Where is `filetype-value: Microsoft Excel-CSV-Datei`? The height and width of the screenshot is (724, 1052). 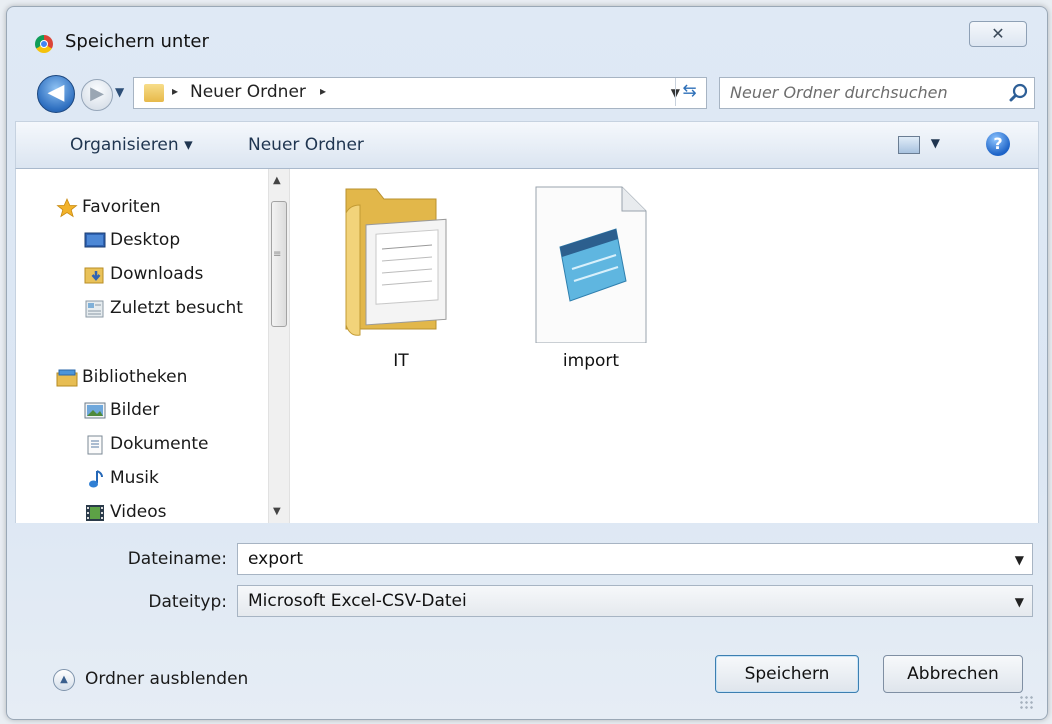
filetype-value: Microsoft Excel-CSV-Datei is located at coordinates (357, 601).